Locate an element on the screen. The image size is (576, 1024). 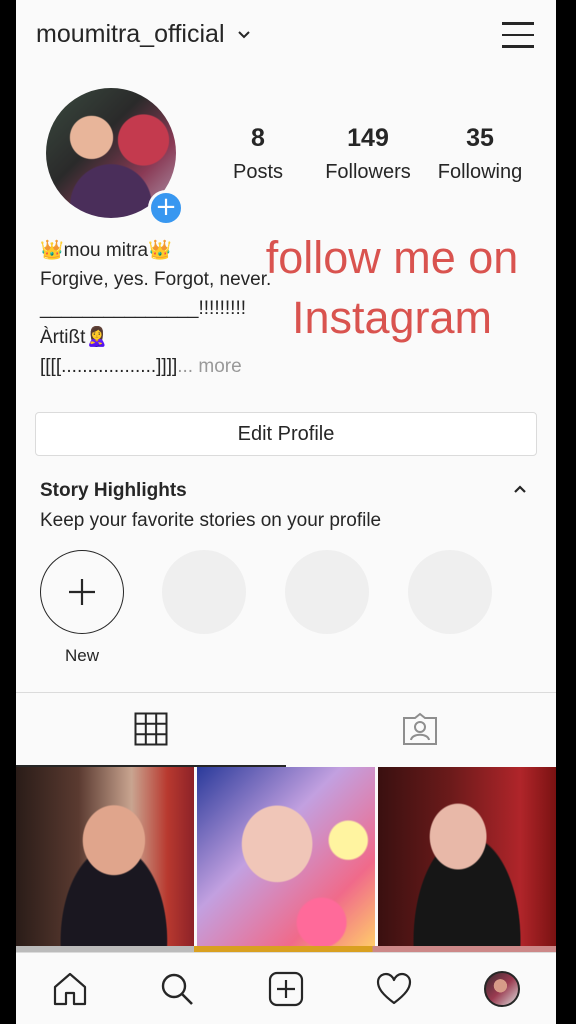
overlay-line: follow me on is located at coordinates (392, 257).